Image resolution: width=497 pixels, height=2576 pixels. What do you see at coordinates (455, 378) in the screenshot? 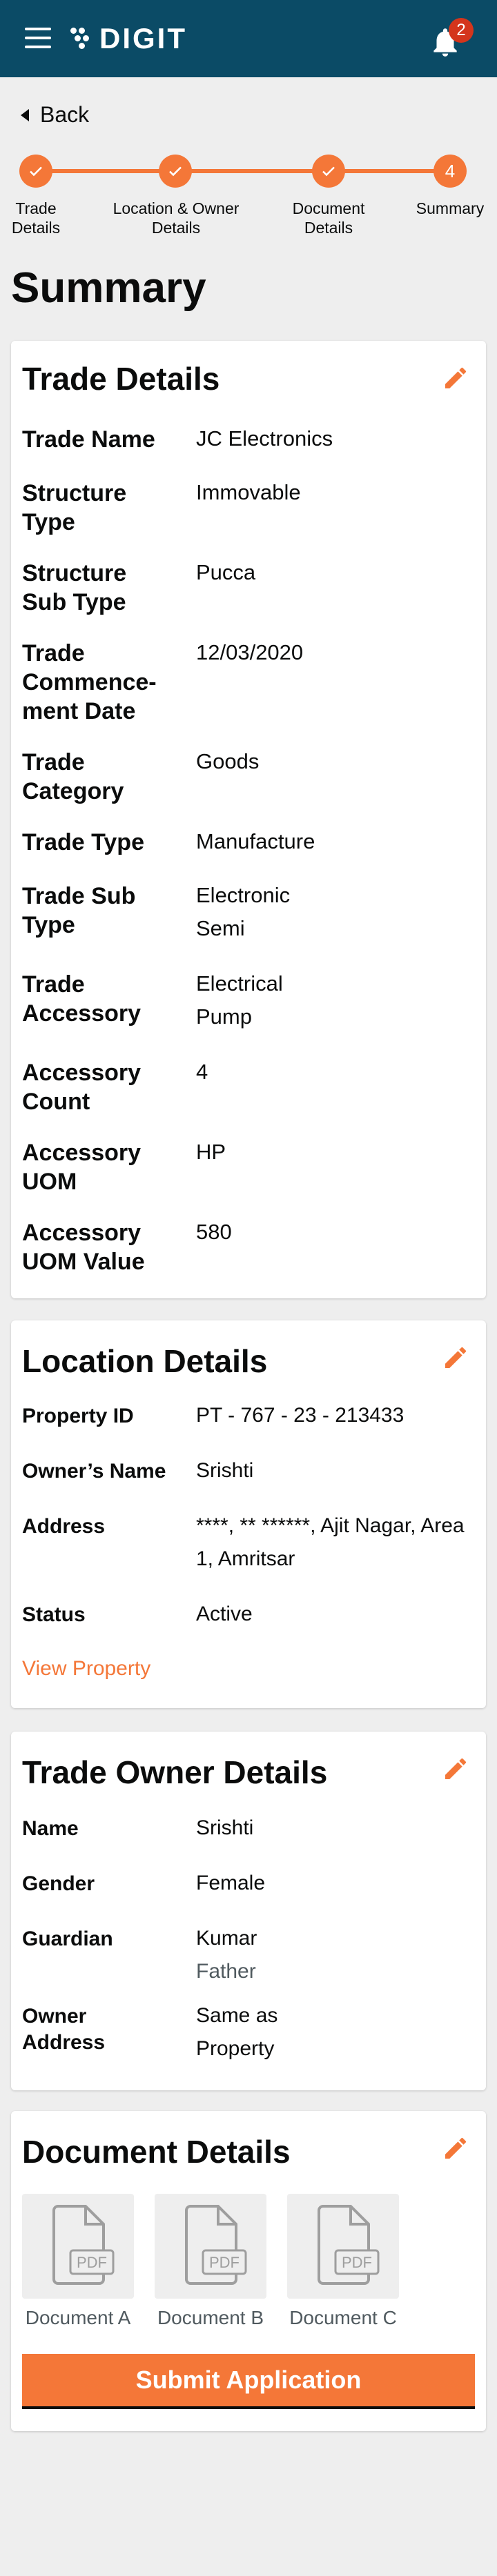
I see `edit-trade-details-icon` at bounding box center [455, 378].